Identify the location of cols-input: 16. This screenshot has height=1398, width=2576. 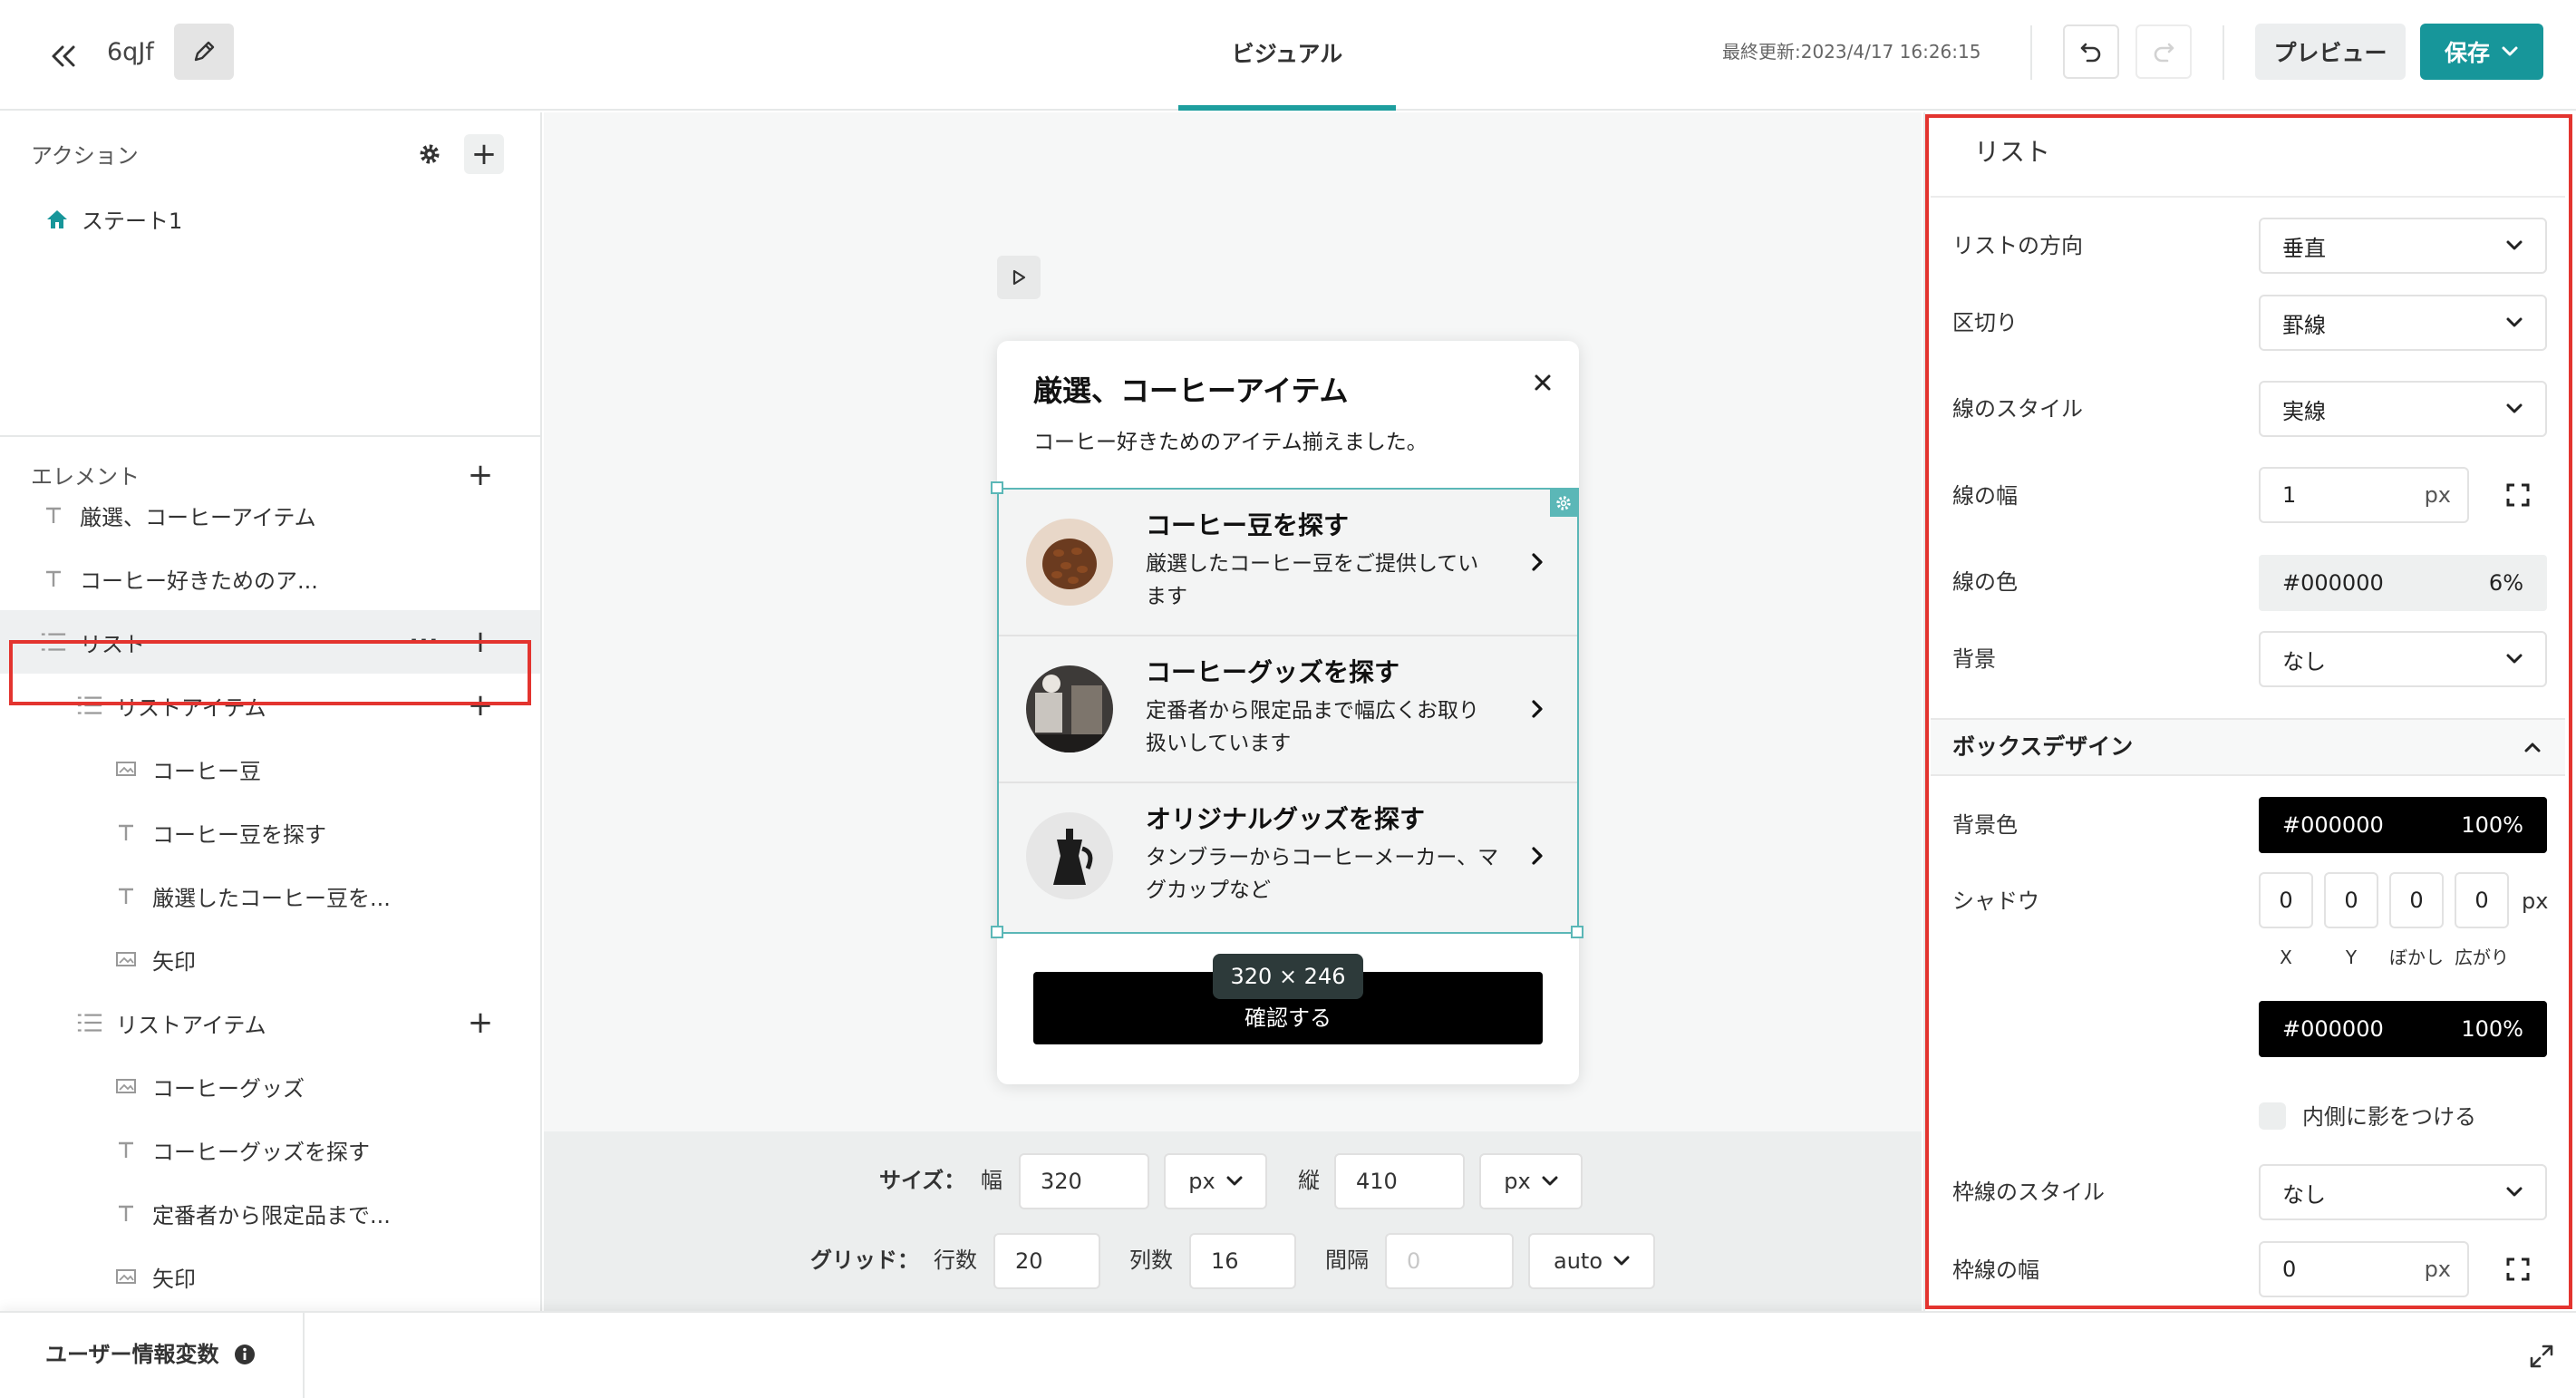
(1242, 1261).